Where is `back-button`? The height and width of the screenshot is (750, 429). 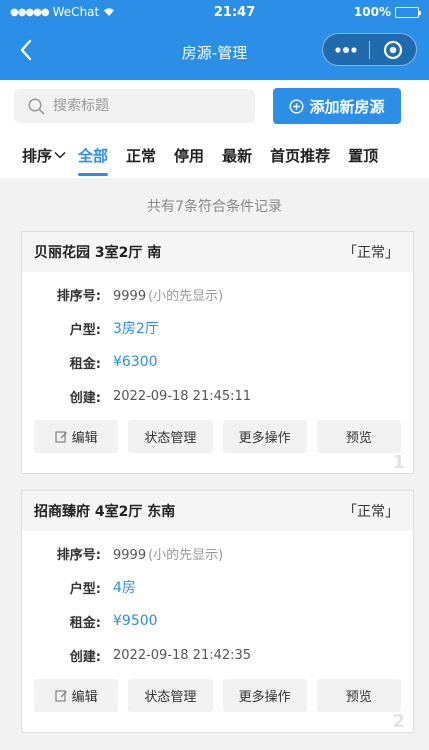 back-button is located at coordinates (26, 50).